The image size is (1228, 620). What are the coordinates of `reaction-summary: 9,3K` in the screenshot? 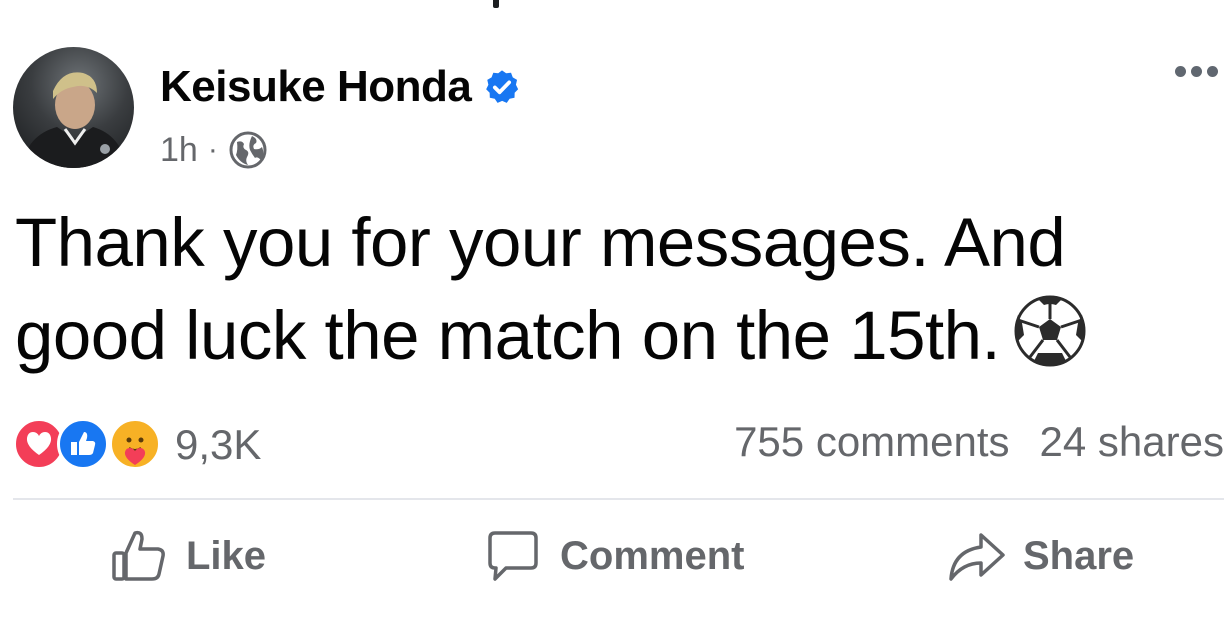 It's located at (137, 445).